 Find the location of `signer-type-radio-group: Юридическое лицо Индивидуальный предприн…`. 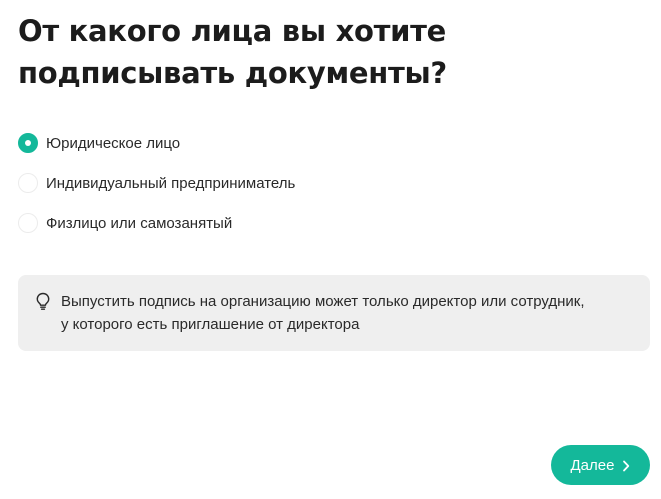

signer-type-radio-group: Юридическое лицо Индивидуальный предприн… is located at coordinates (156, 192).